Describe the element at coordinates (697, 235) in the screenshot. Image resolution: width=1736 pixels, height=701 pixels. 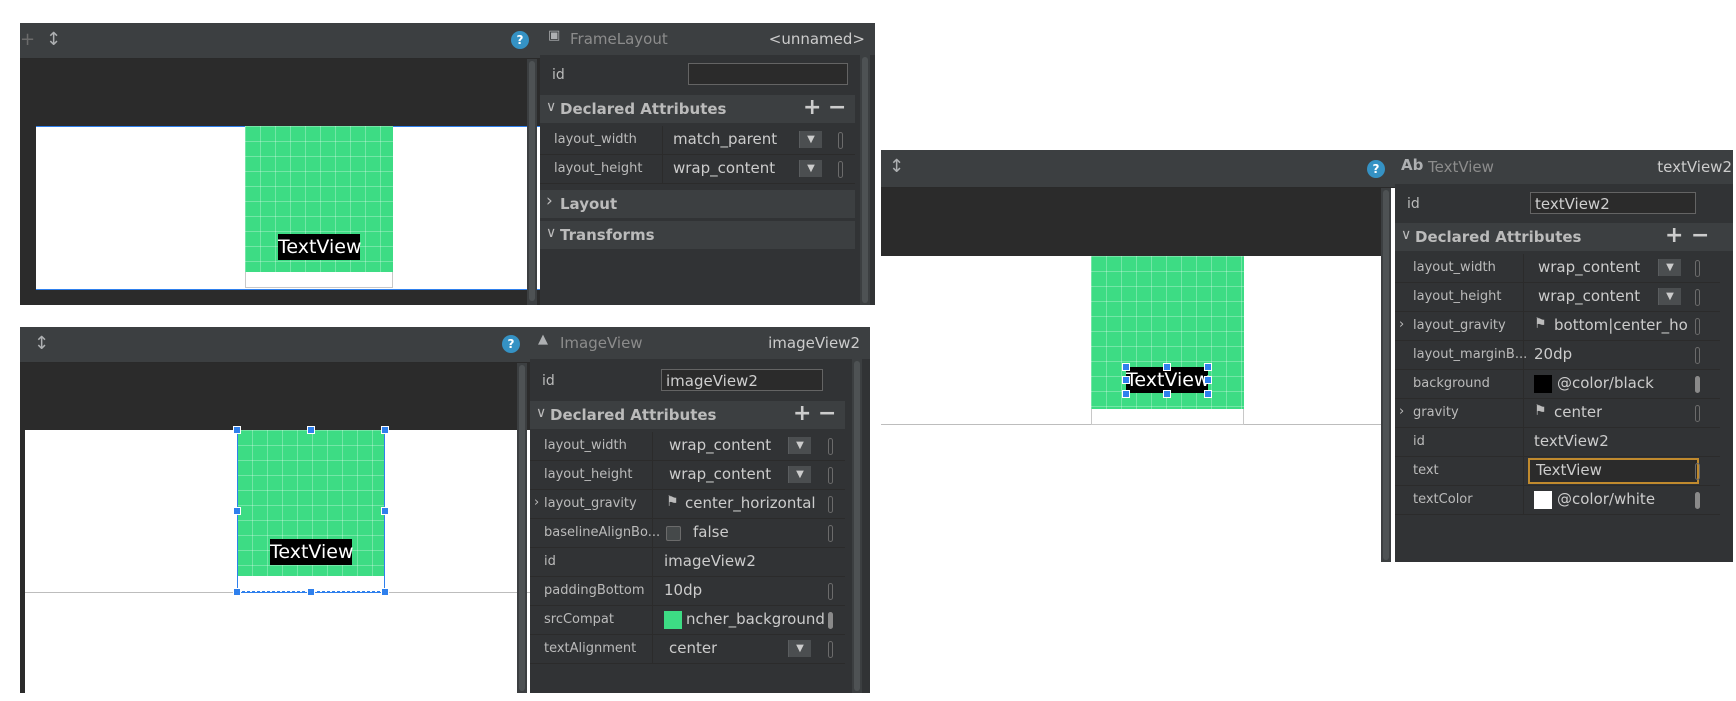
I see `transforms-section-header: ∨ Transforms` at that location.